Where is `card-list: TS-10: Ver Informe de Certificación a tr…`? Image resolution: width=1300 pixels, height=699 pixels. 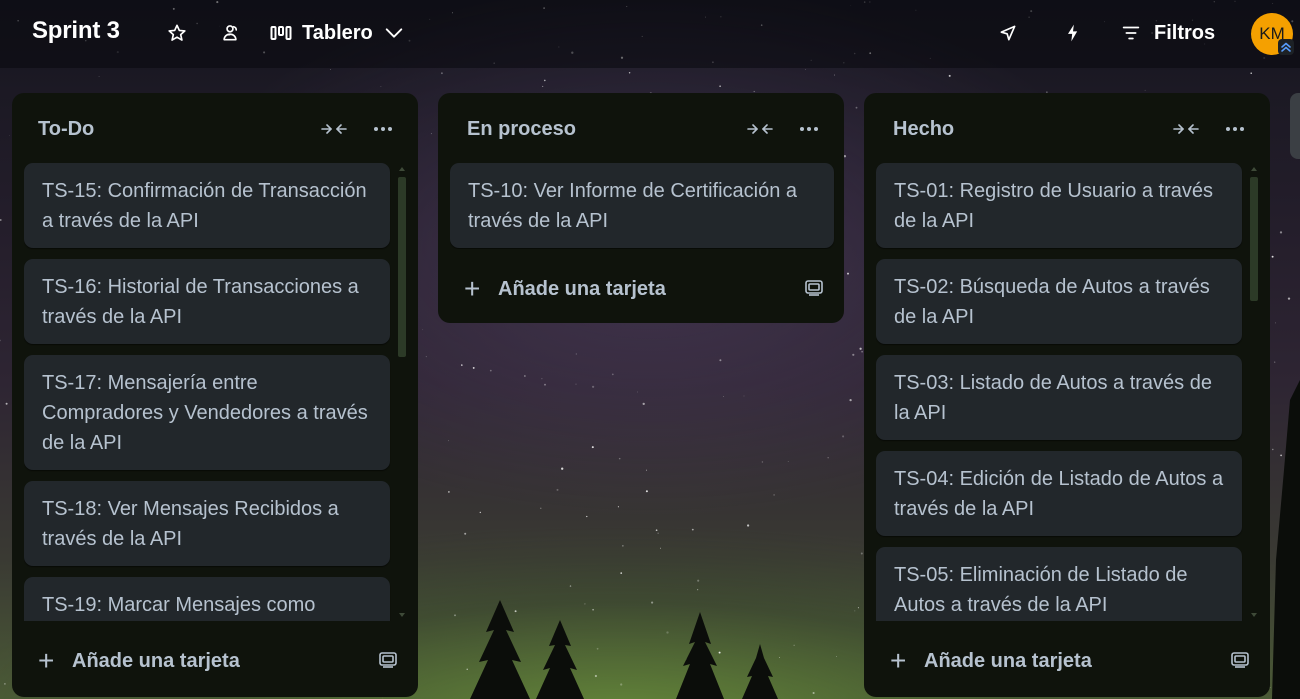
card-list: TS-10: Ver Informe de Certificación a tr… is located at coordinates (643, 206).